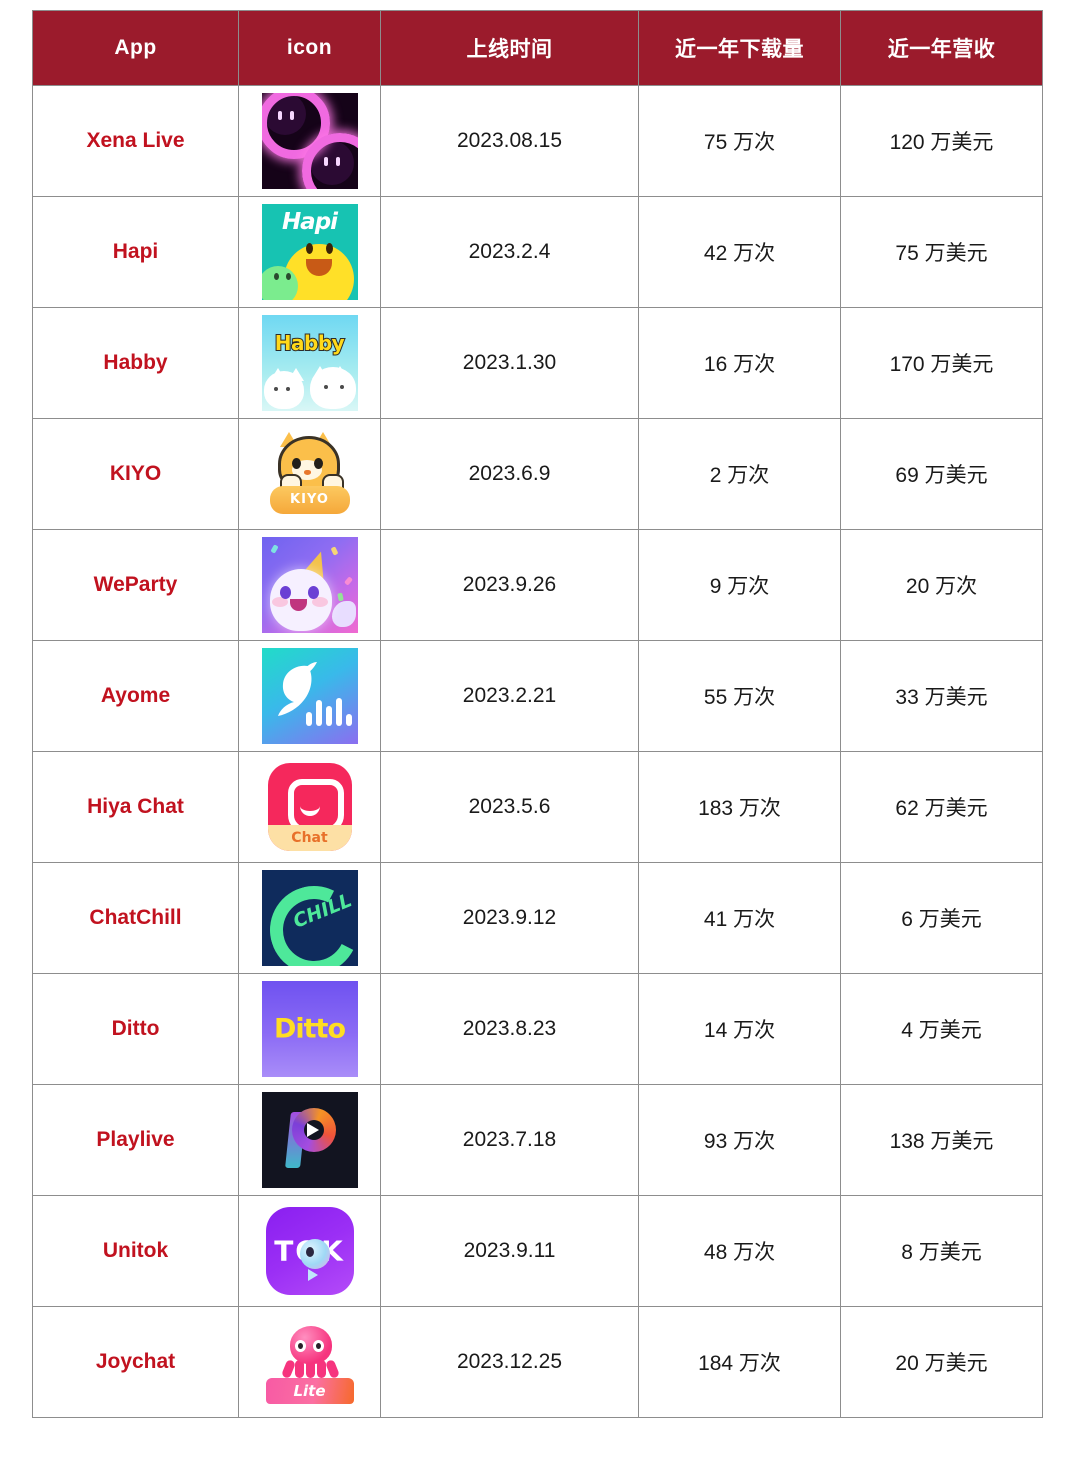  What do you see at coordinates (509, 1029) in the screenshot?
I see `launch-date-cell: 2023.8.23` at bounding box center [509, 1029].